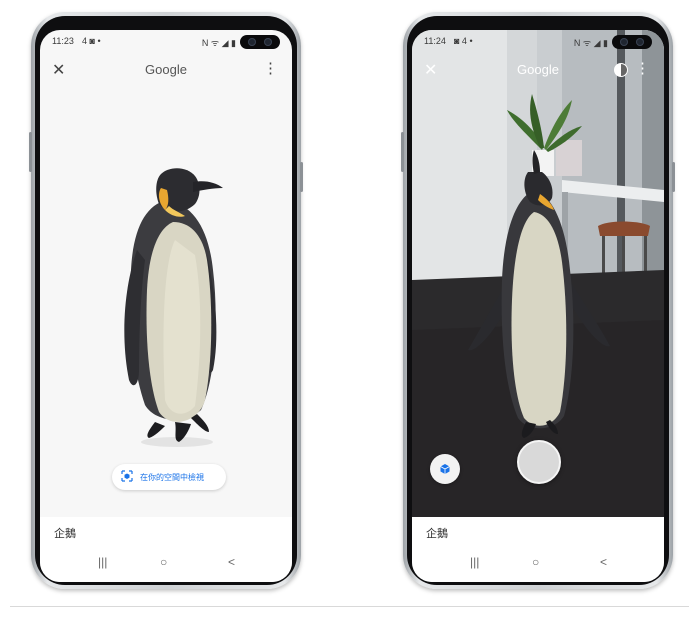 Image resolution: width=699 pixels, height=617 pixels. I want to click on shutter-button, so click(539, 462).